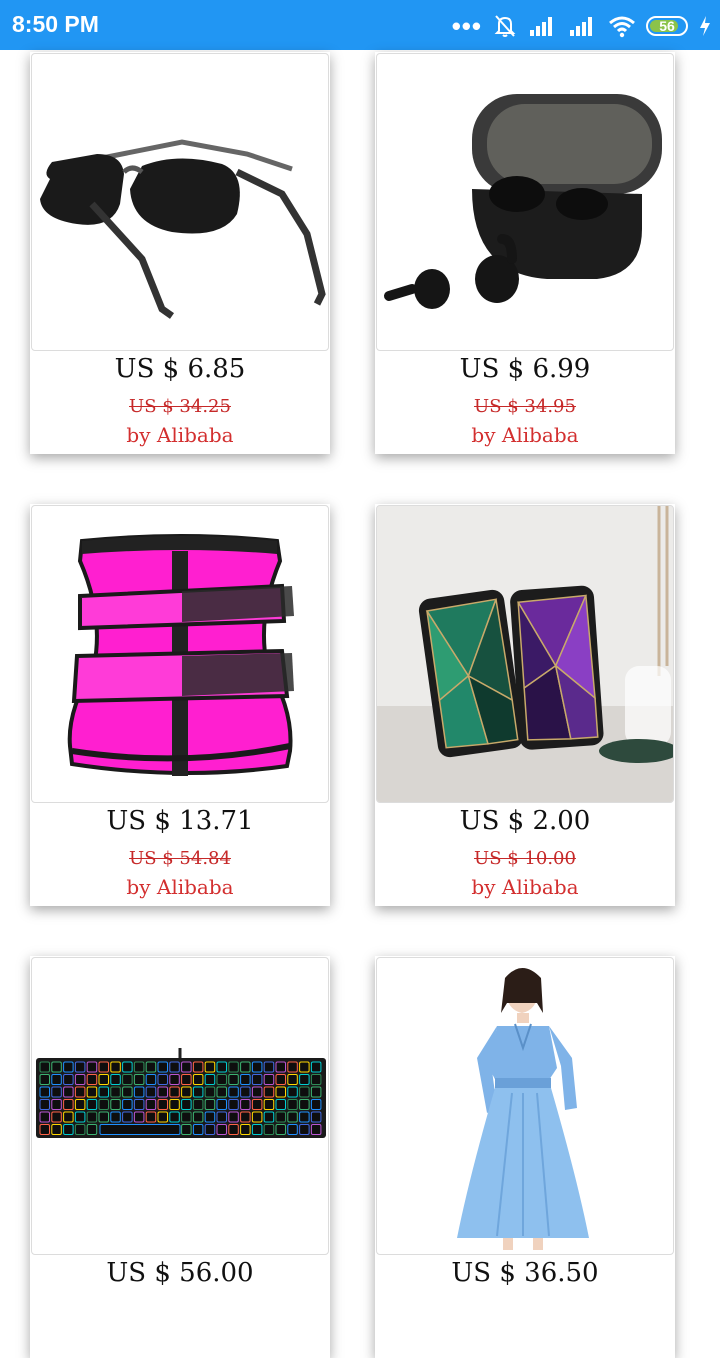 The image size is (720, 1358). What do you see at coordinates (505, 26) in the screenshot?
I see `mute-icon` at bounding box center [505, 26].